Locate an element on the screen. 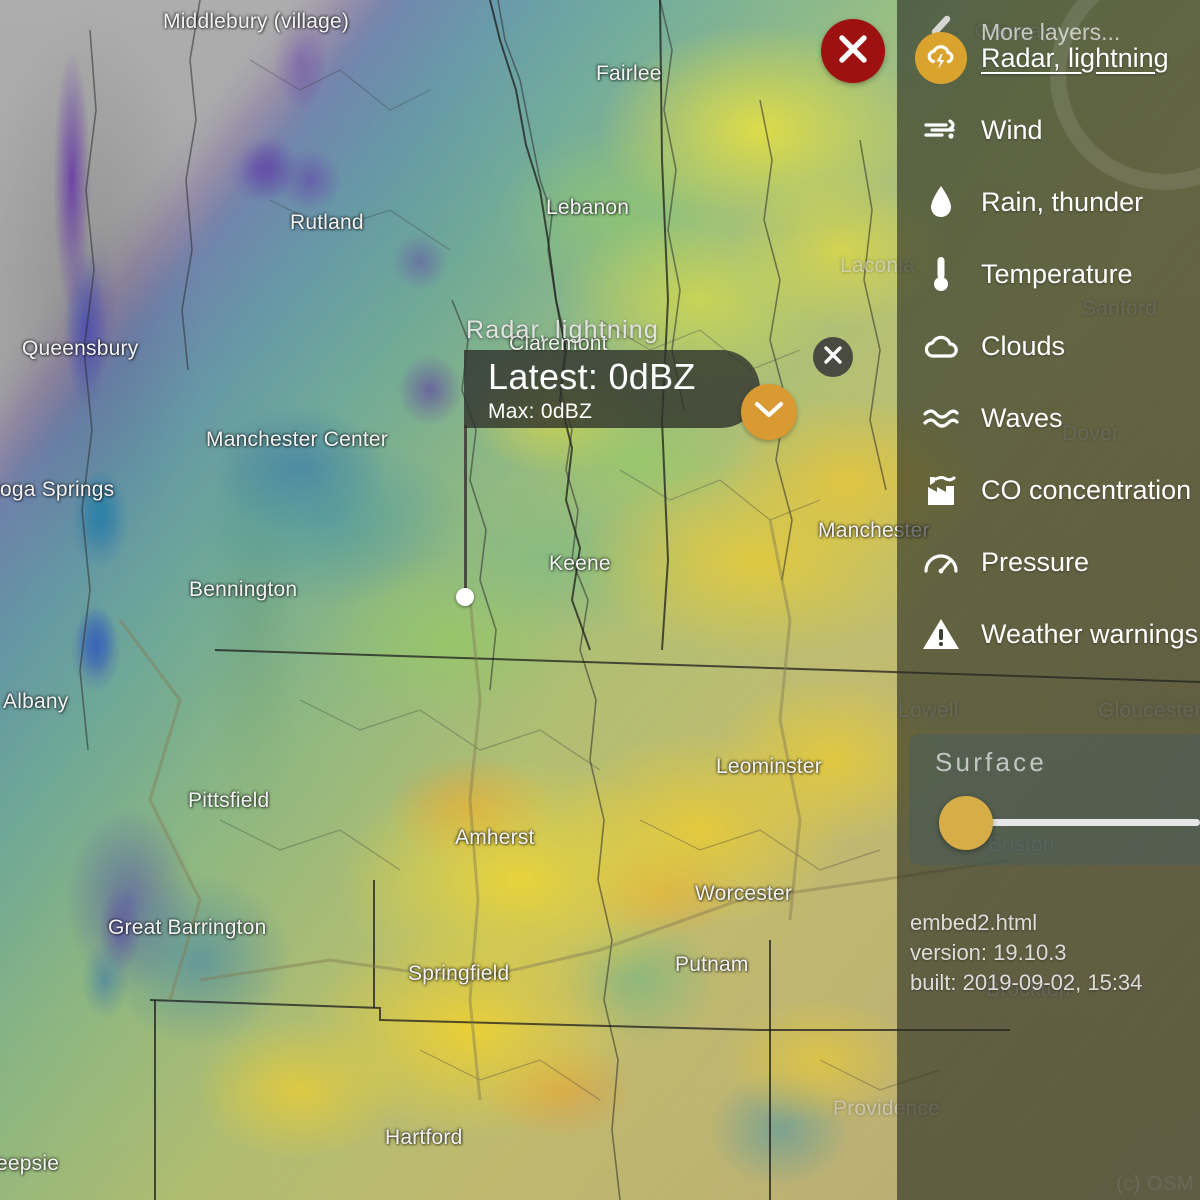  layer-item-clouds: Clouds is located at coordinates (1048, 346).